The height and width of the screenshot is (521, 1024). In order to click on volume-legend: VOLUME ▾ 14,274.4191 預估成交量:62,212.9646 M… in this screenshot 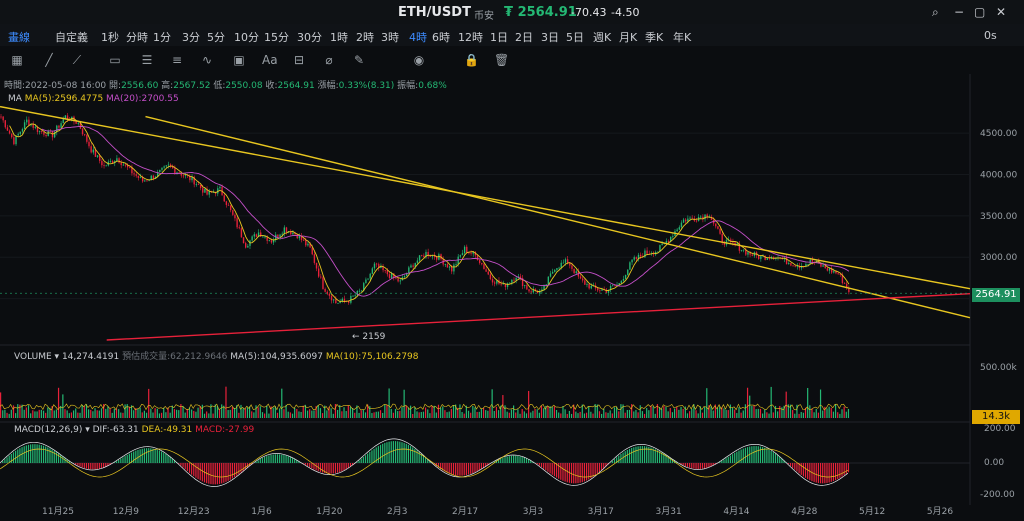, I will do `click(216, 357)`.